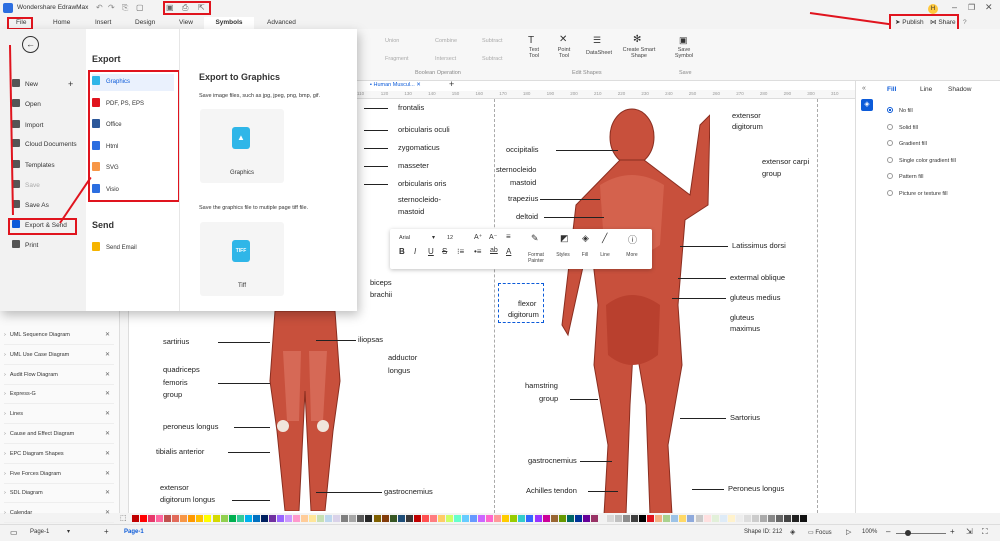 The height and width of the screenshot is (541, 1000). Describe the element at coordinates (493, 237) in the screenshot. I see `shrink-font-icon: A⁻` at that location.